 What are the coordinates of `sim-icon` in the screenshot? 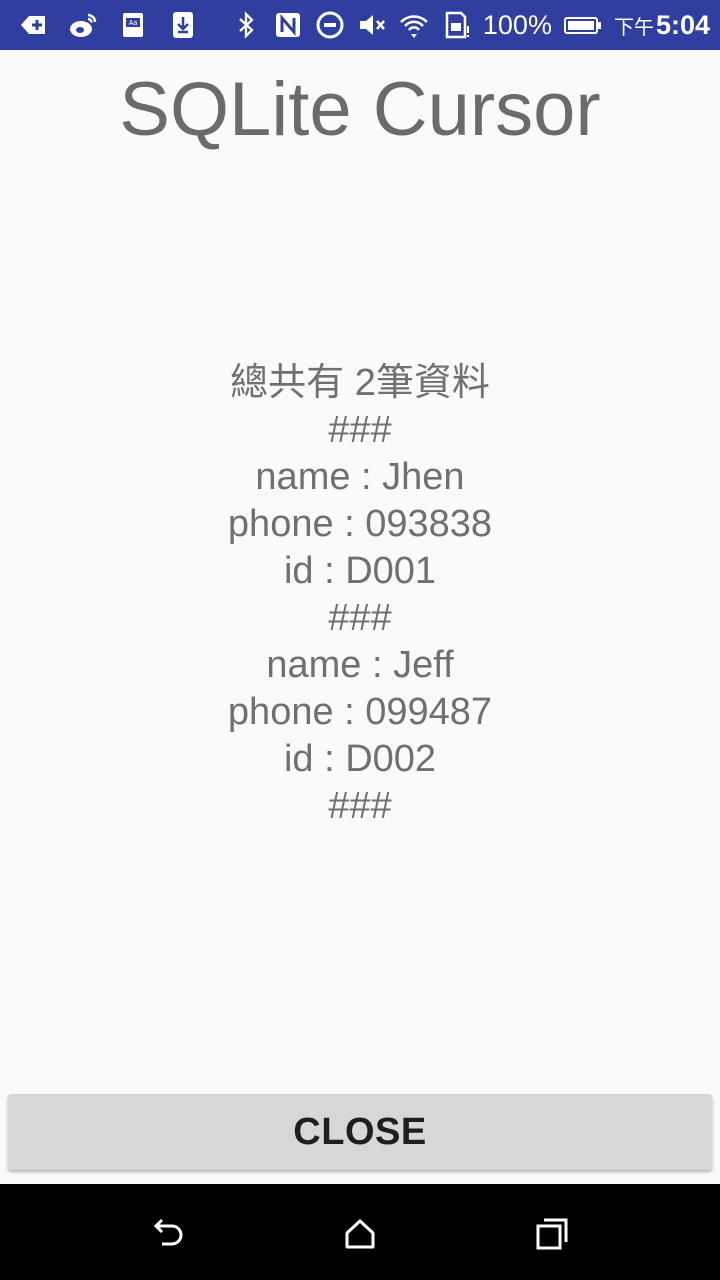 It's located at (456, 25).